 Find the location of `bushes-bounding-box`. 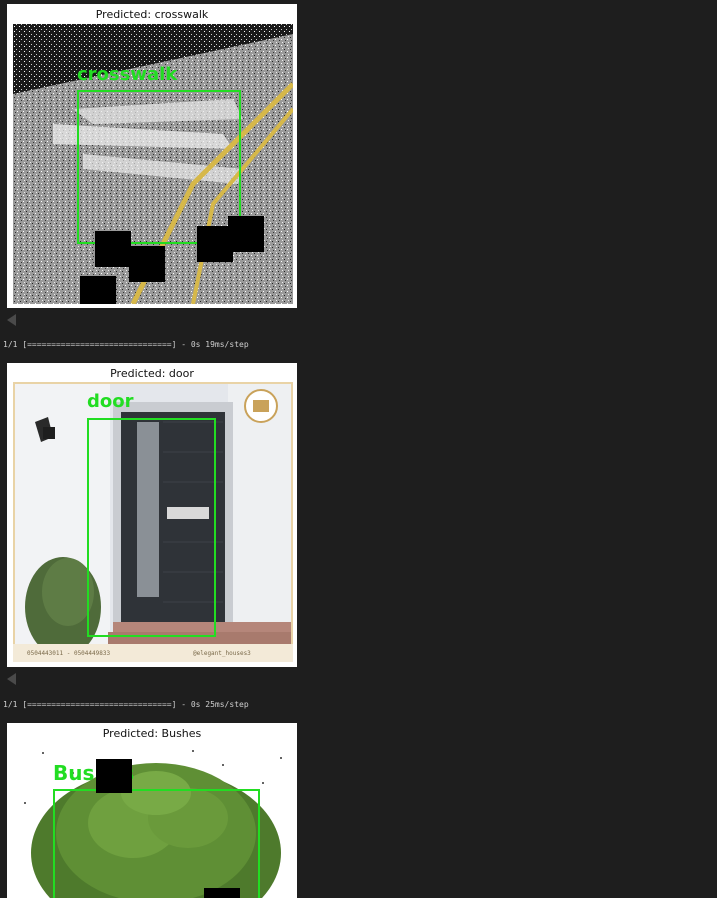

bushes-bounding-box is located at coordinates (156, 843).